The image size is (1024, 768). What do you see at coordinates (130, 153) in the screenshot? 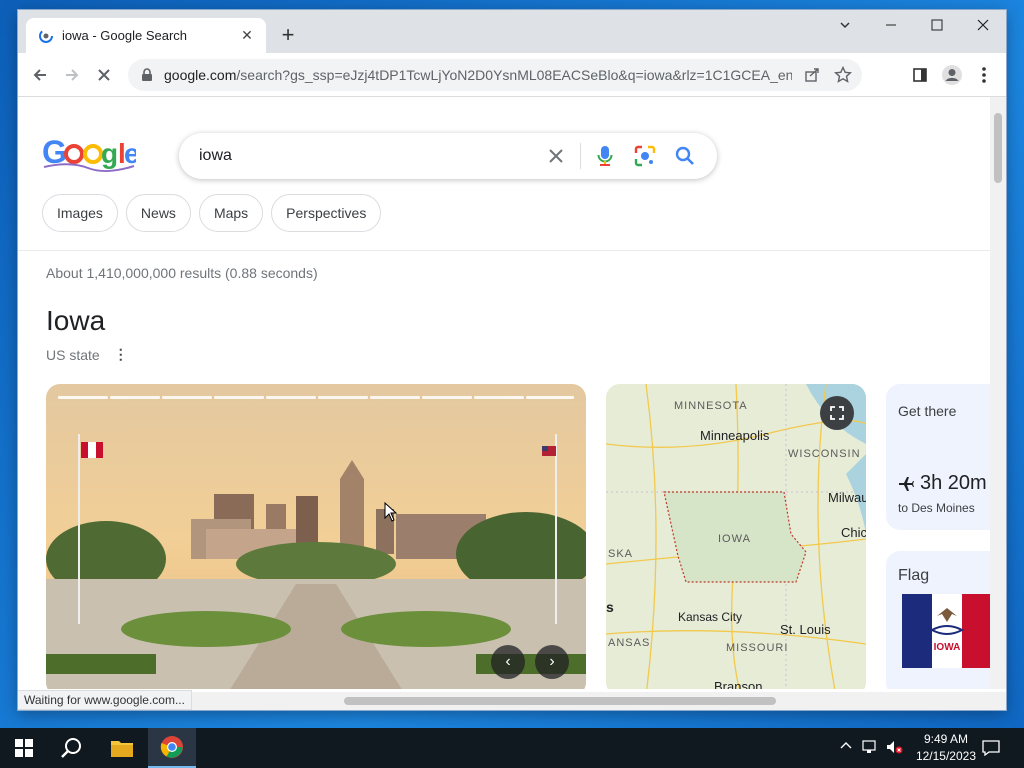
I see `svg-text: e` at bounding box center [130, 153].